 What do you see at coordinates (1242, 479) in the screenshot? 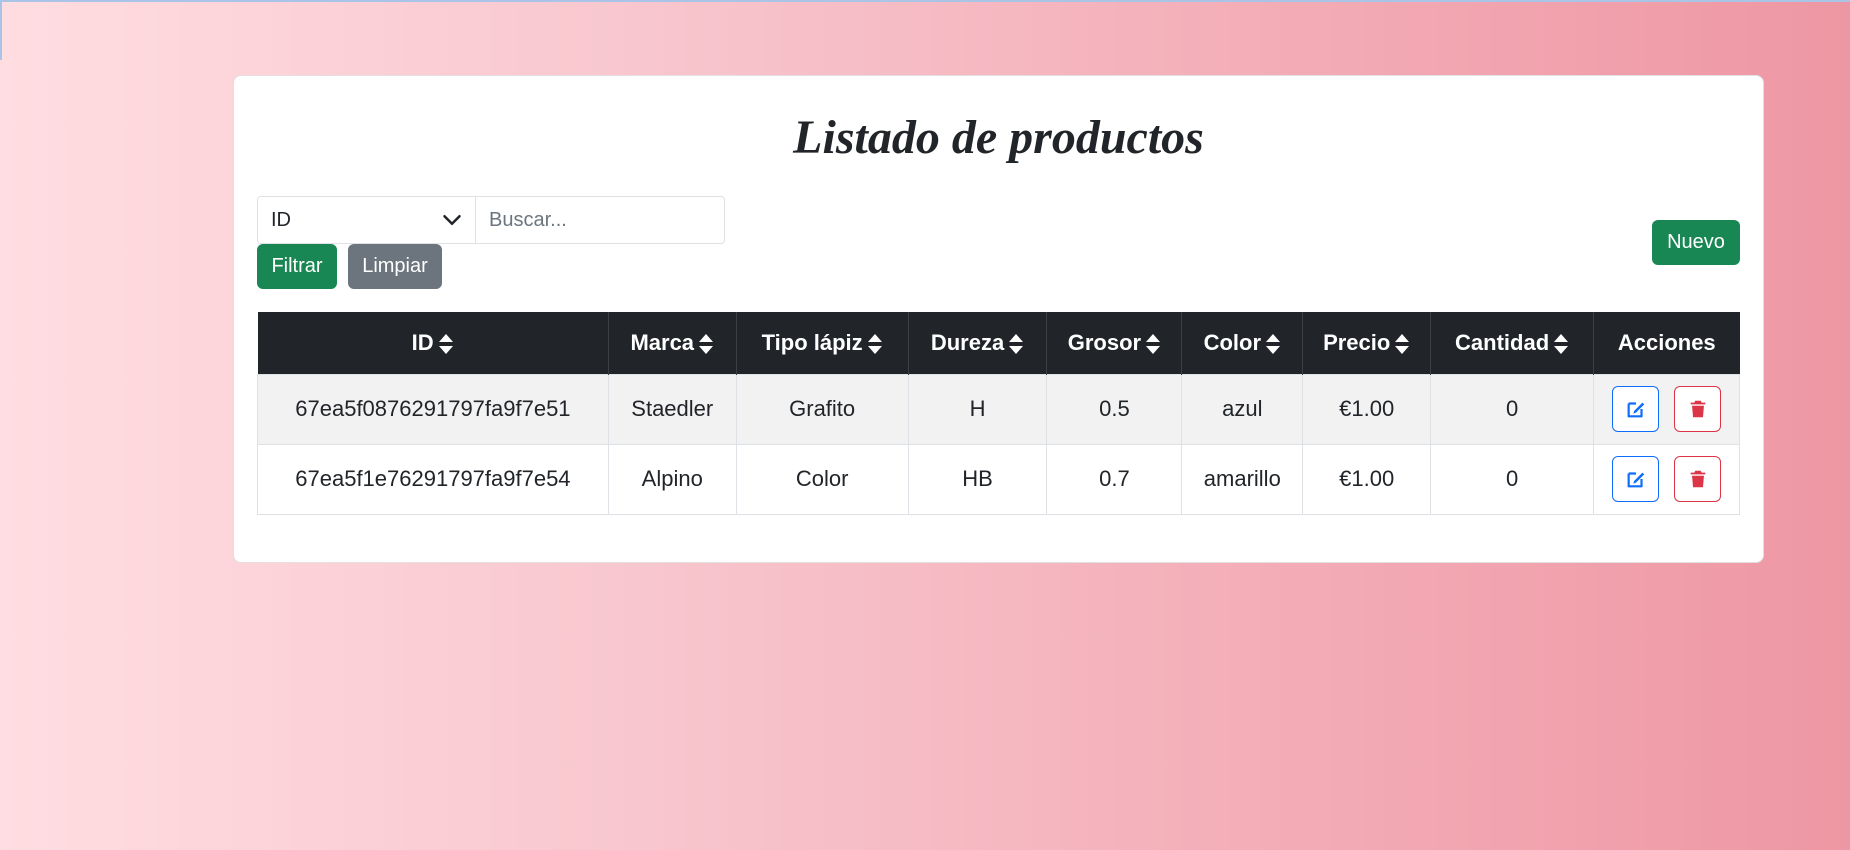
I see `cell-color: amarillo` at bounding box center [1242, 479].